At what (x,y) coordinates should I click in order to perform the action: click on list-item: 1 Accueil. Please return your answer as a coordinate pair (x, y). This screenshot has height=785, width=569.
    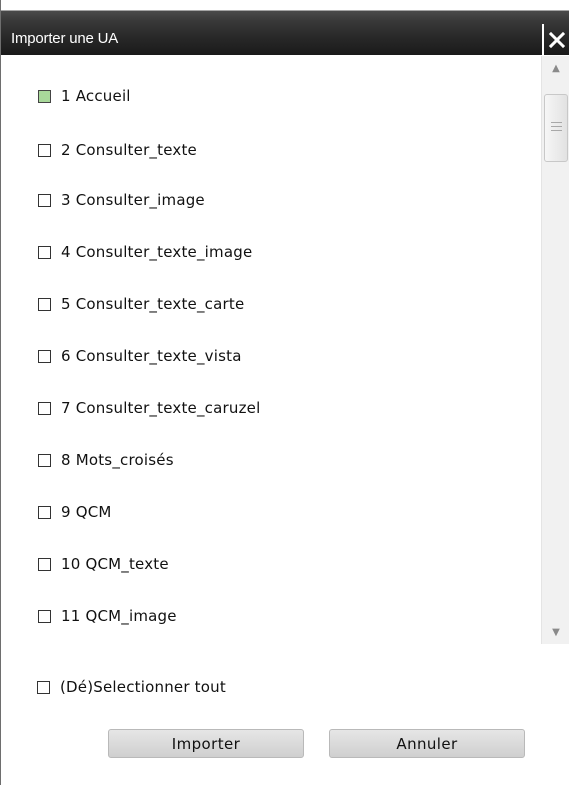
    Looking at the image, I should click on (84, 96).